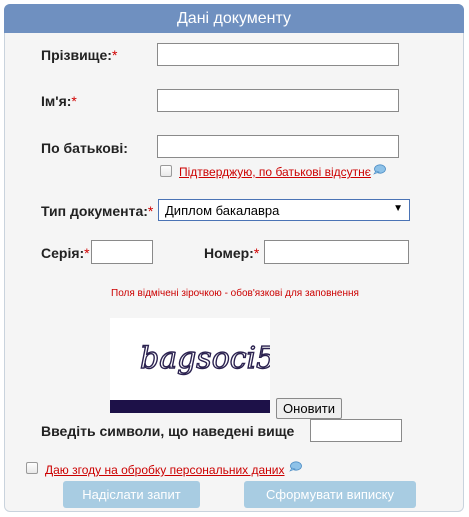 The image size is (469, 517). What do you see at coordinates (122, 252) in the screenshot?
I see `series-input` at bounding box center [122, 252].